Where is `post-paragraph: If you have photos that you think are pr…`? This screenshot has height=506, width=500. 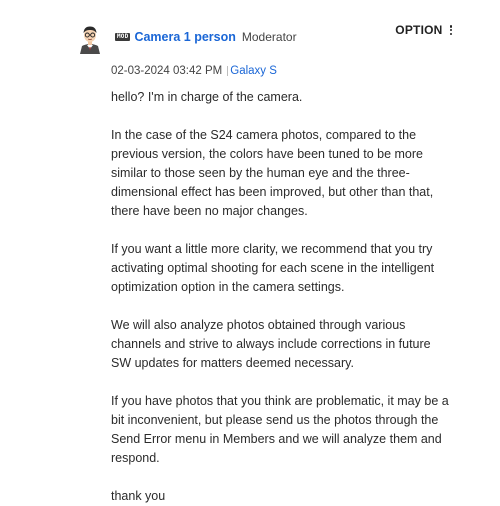 post-paragraph: If you have photos that you think are pr… is located at coordinates (280, 429).